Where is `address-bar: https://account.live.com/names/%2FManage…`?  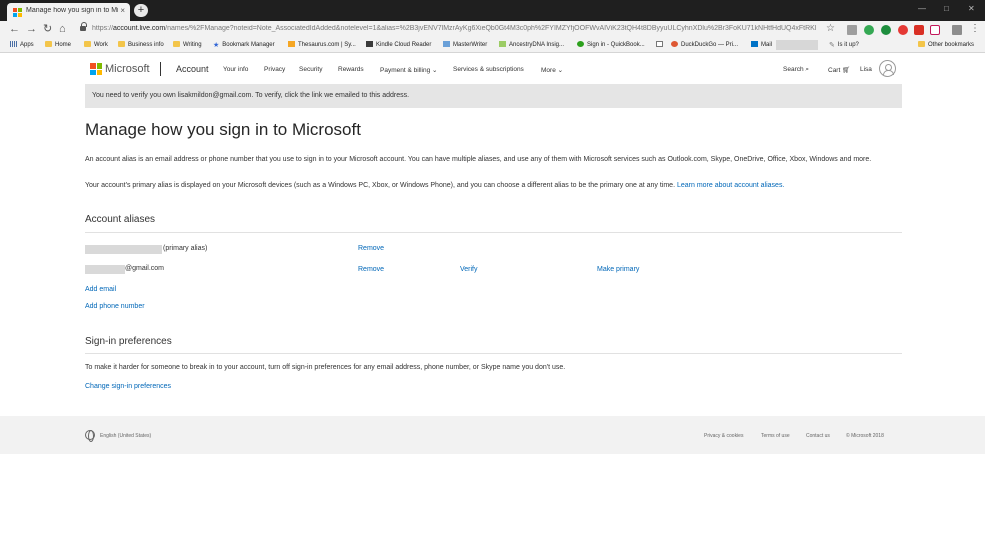 address-bar: https://account.live.com/names/%2FManage… is located at coordinates (456, 28).